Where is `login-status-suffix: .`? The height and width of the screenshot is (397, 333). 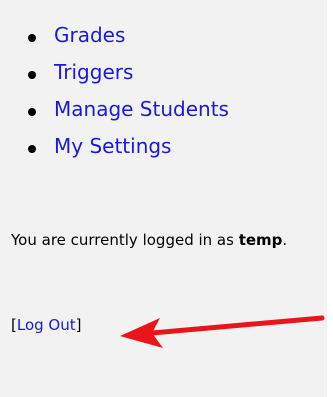
login-status-suffix: . is located at coordinates (285, 240).